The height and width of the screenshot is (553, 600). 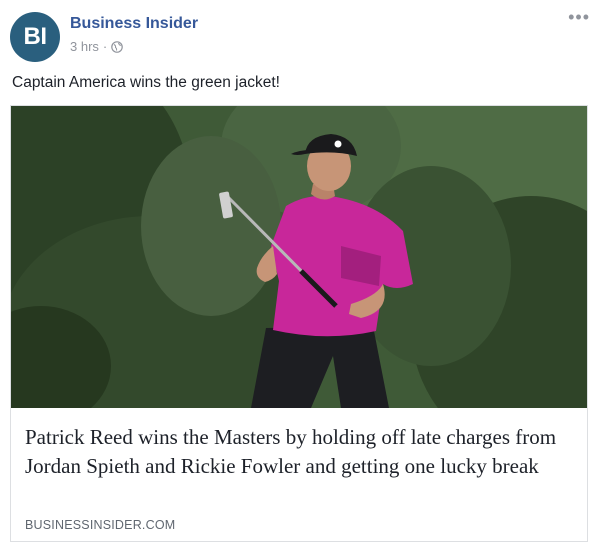 What do you see at coordinates (146, 82) in the screenshot?
I see `post-caption: Captain America wins the green jacket!` at bounding box center [146, 82].